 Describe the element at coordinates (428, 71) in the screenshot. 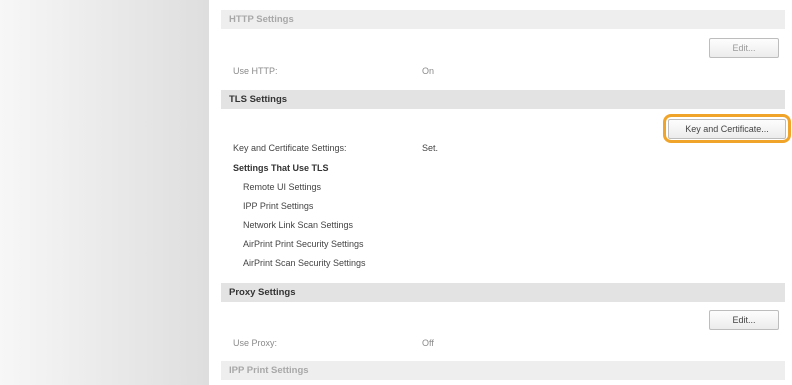

I see `use-http-value: On` at that location.